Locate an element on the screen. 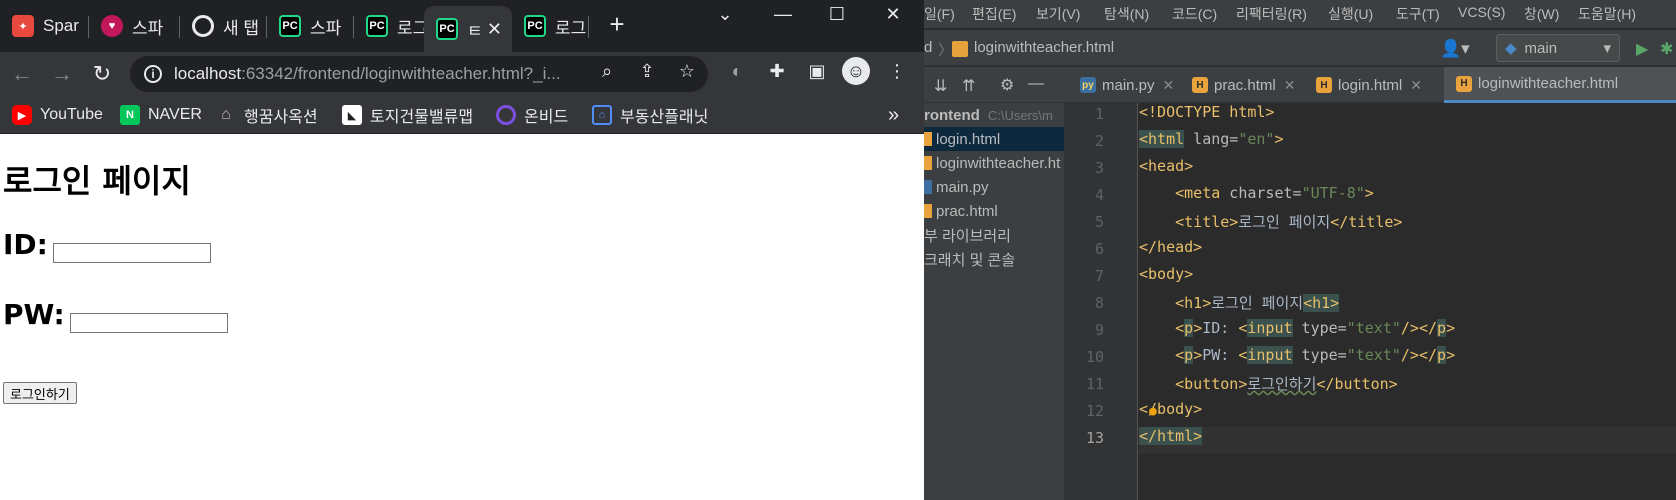  external-libraries: 부 라이브러리 is located at coordinates (994, 235).